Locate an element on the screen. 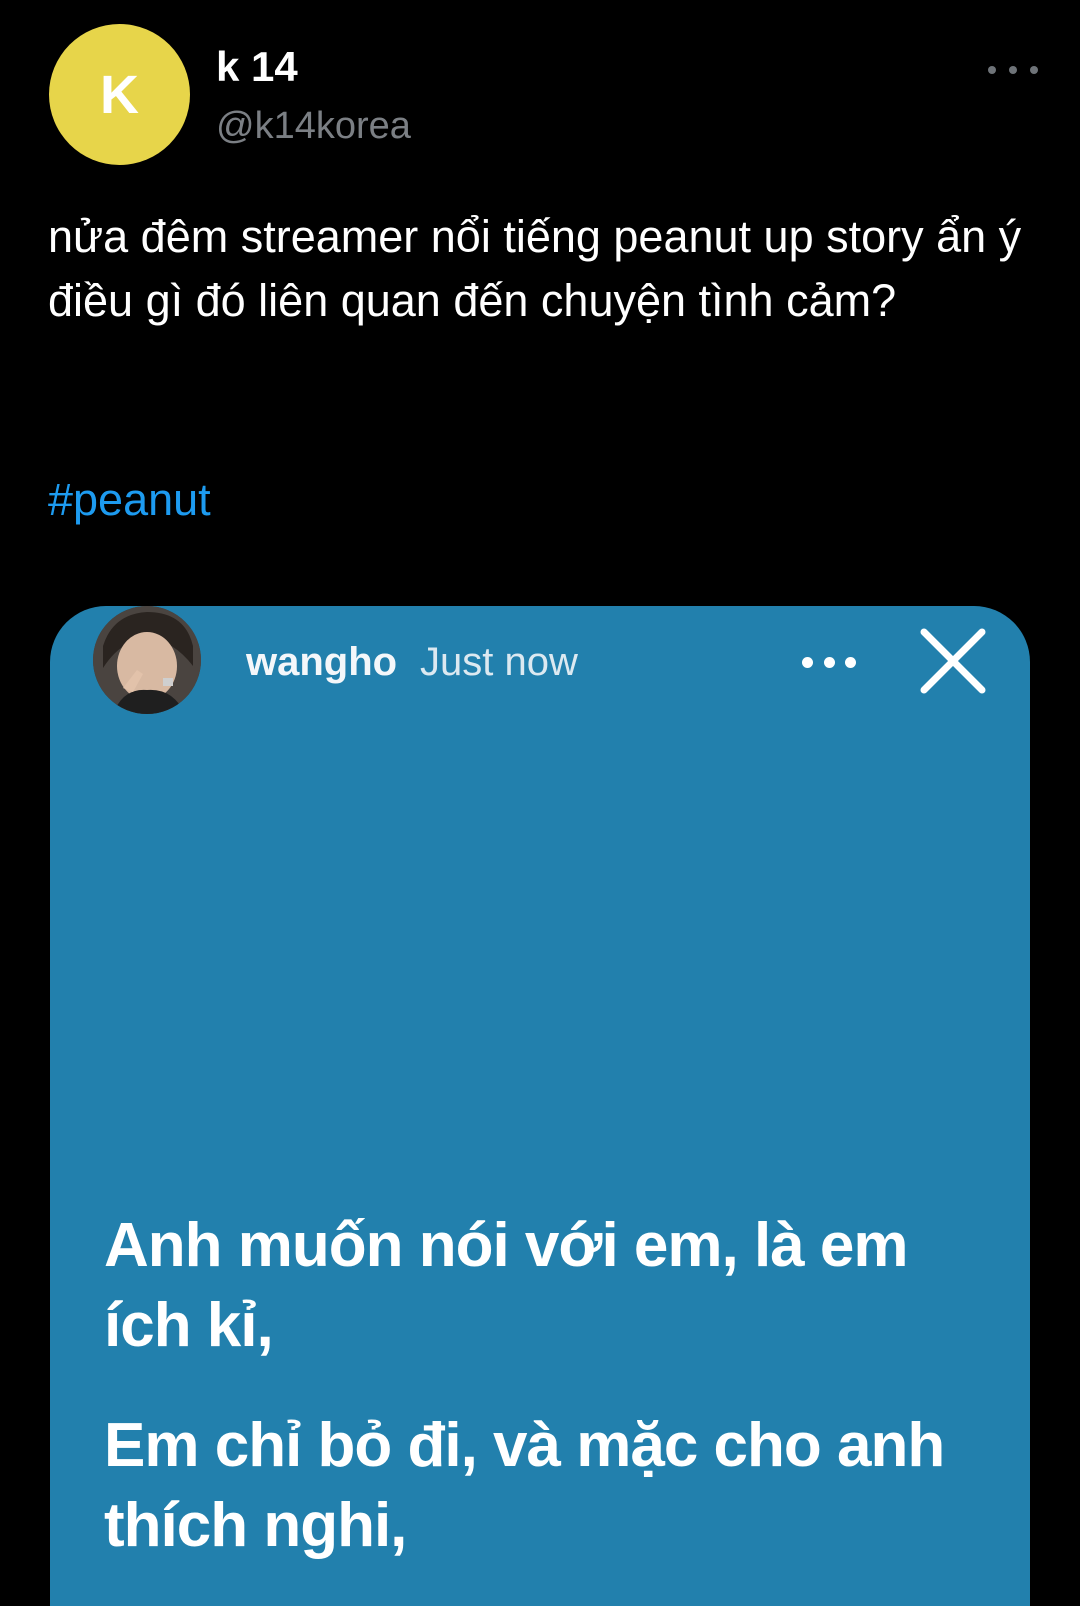 The width and height of the screenshot is (1080, 1606). more-options-button is located at coordinates (1013, 70).